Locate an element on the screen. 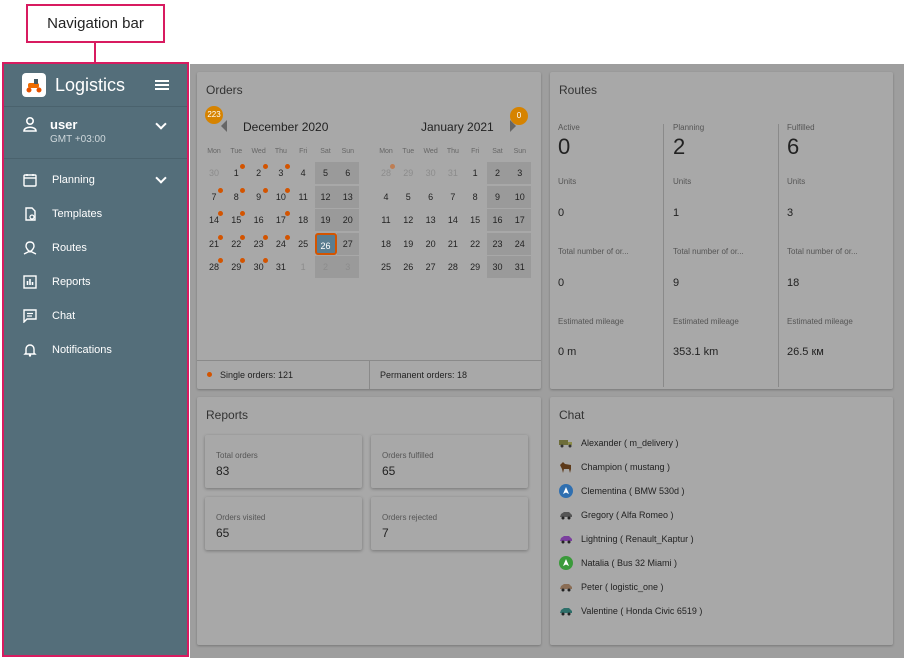 Image resolution: width=904 pixels, height=658 pixels. chat-list-item: Champion ( mustang ) is located at coordinates (614, 467).